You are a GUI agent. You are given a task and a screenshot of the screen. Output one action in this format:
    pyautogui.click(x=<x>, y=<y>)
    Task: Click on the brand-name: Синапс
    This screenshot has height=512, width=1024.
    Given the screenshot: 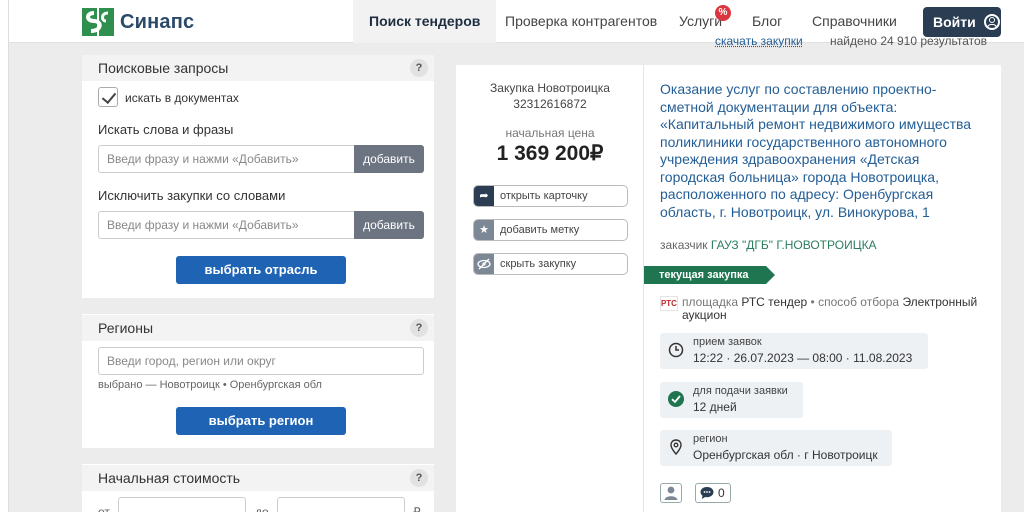 What is the action you would take?
    pyautogui.click(x=157, y=21)
    